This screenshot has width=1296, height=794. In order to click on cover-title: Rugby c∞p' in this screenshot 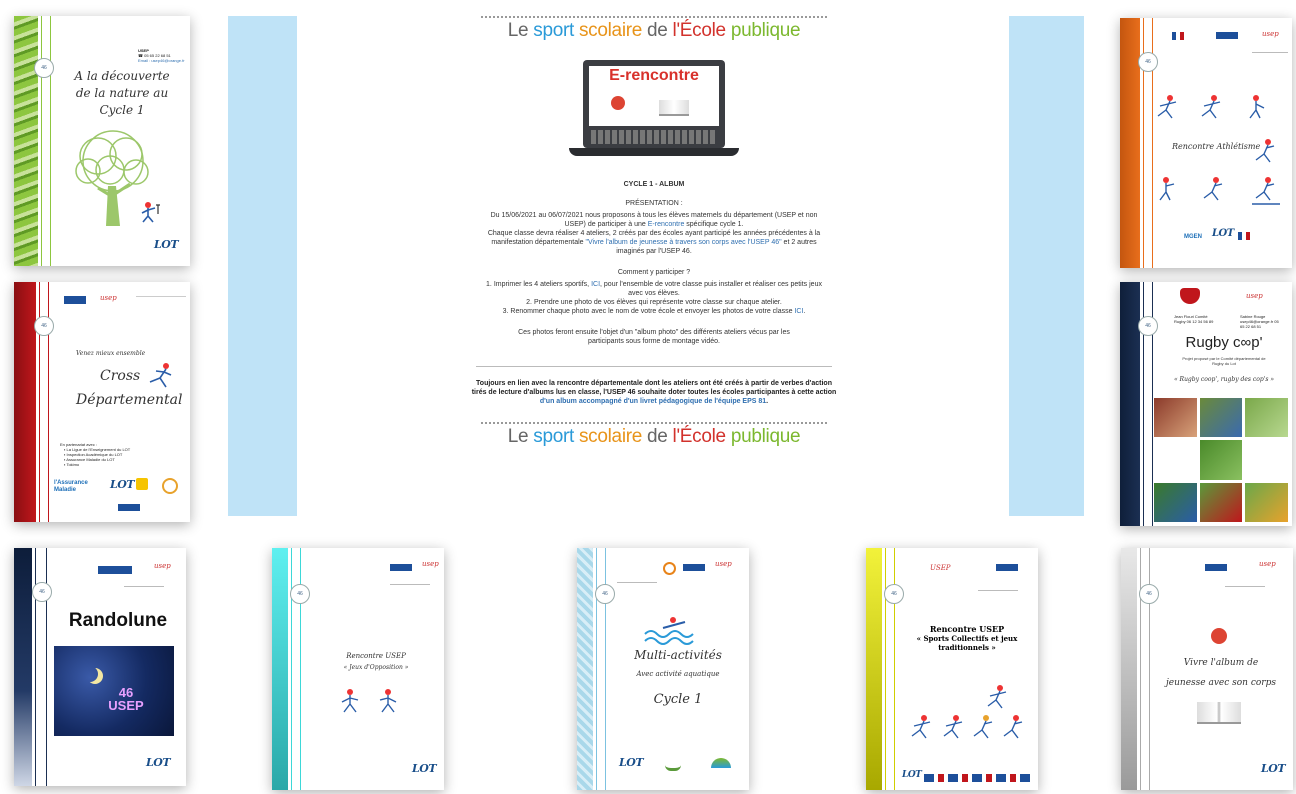, I will do `click(1224, 342)`.